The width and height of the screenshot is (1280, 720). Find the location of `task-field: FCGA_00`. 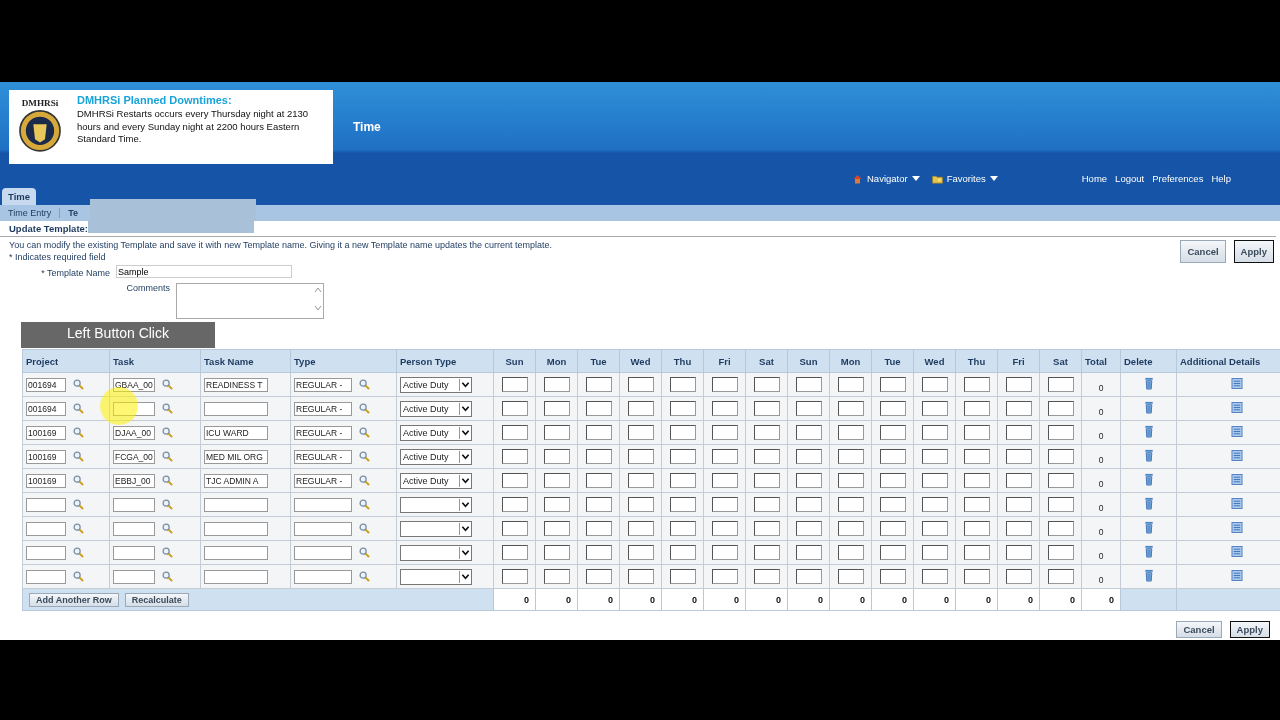

task-field: FCGA_00 is located at coordinates (134, 456).